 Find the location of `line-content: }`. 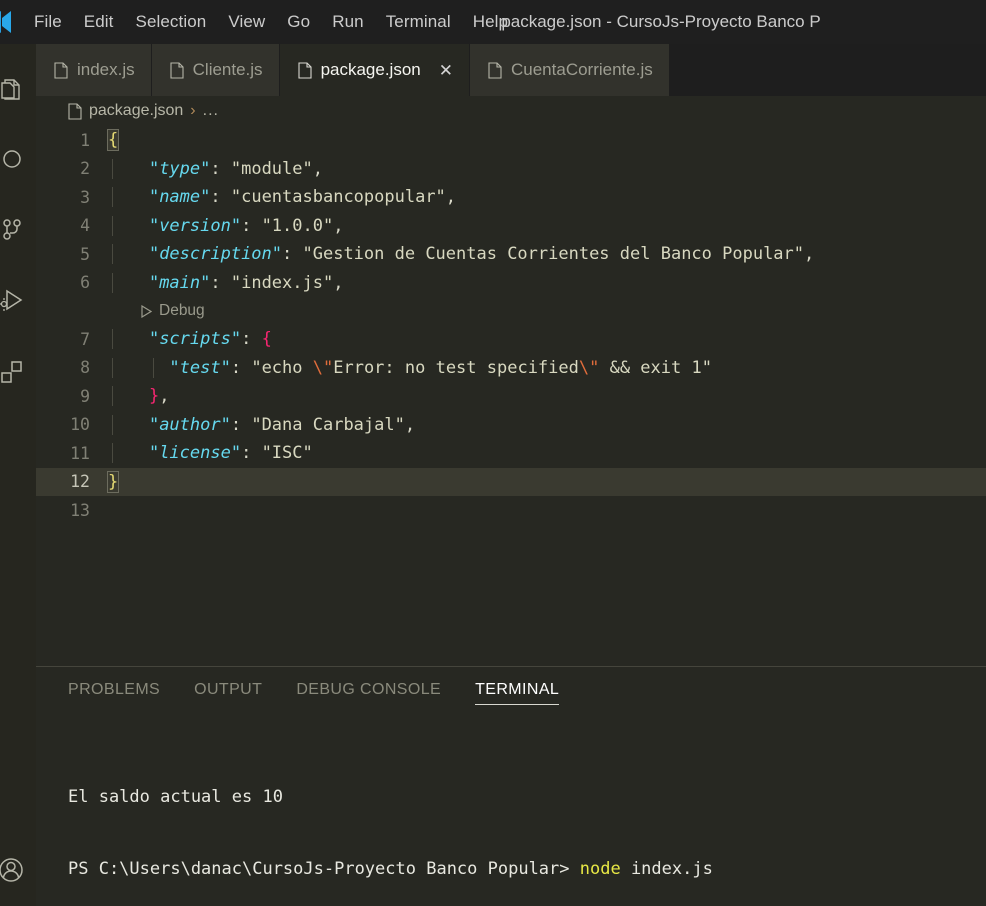

line-content: } is located at coordinates (546, 481).